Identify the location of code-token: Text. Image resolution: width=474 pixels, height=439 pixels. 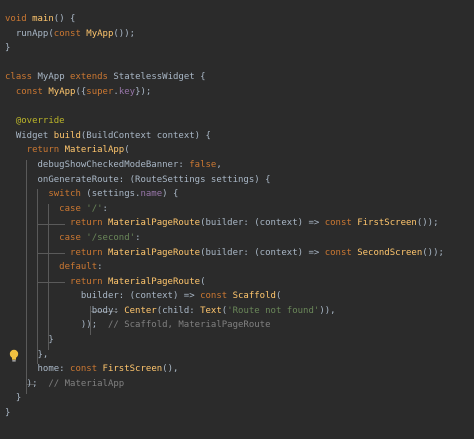
(211, 310).